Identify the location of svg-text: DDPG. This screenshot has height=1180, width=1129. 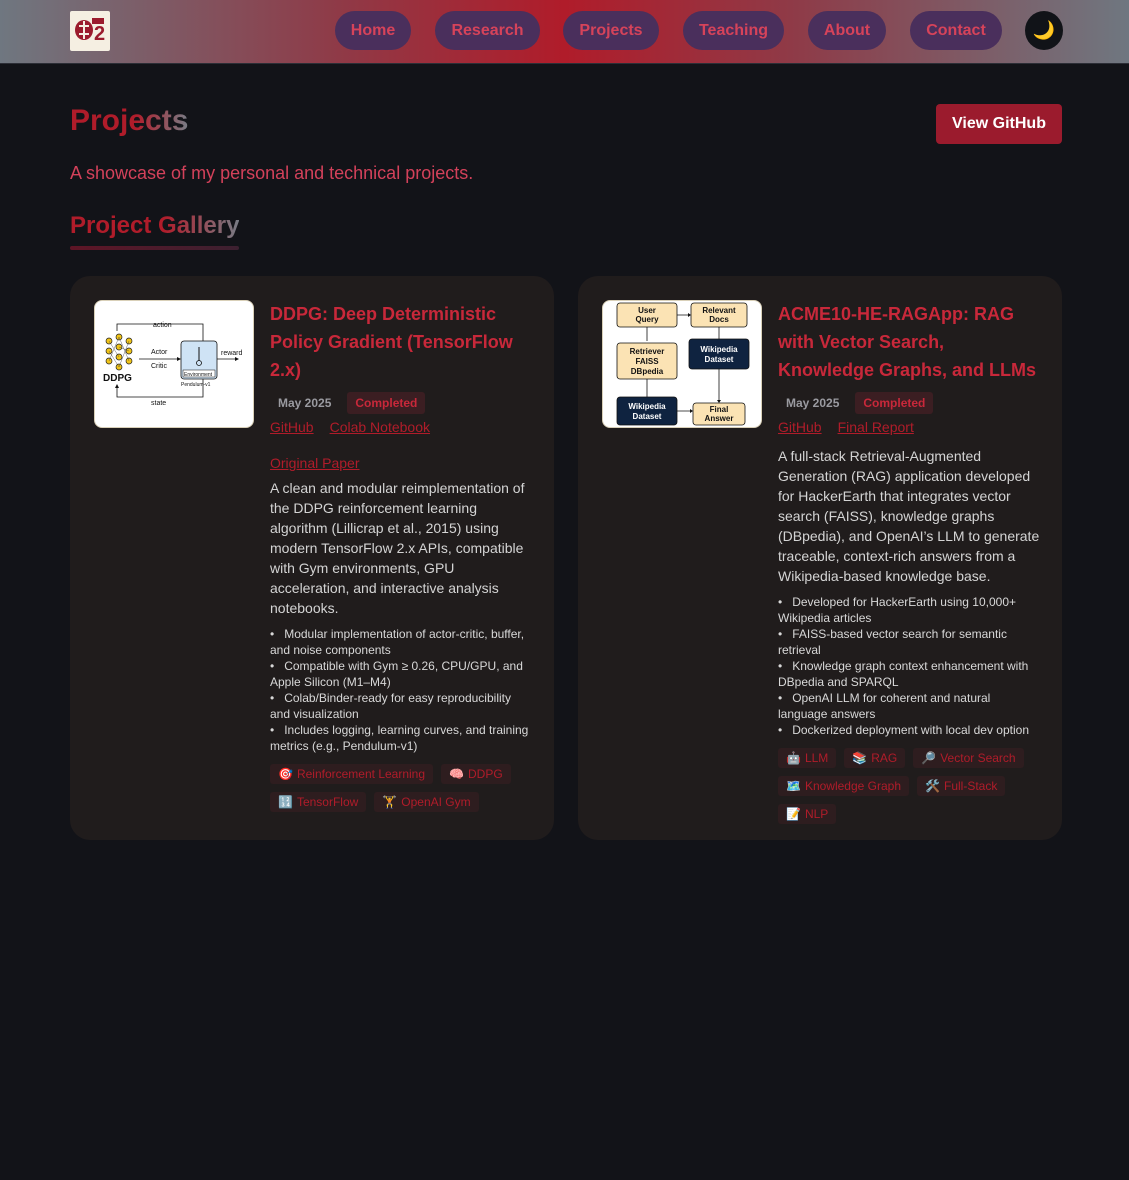
(117, 378).